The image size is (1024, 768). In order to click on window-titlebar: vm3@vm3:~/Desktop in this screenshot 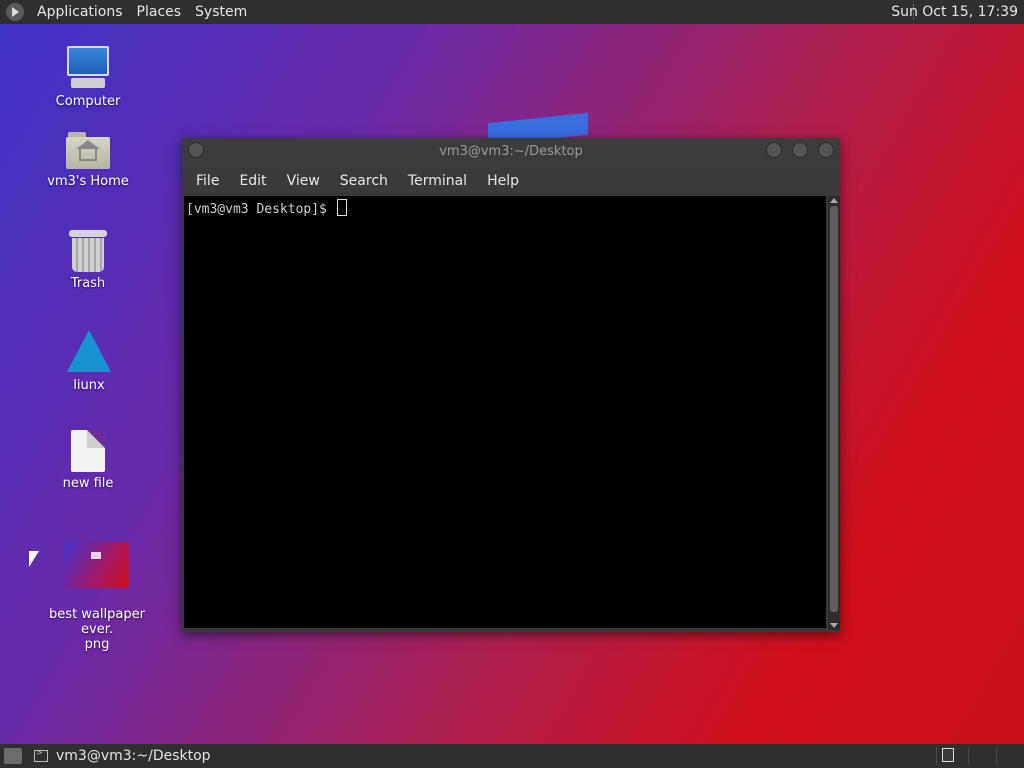, I will do `click(511, 152)`.